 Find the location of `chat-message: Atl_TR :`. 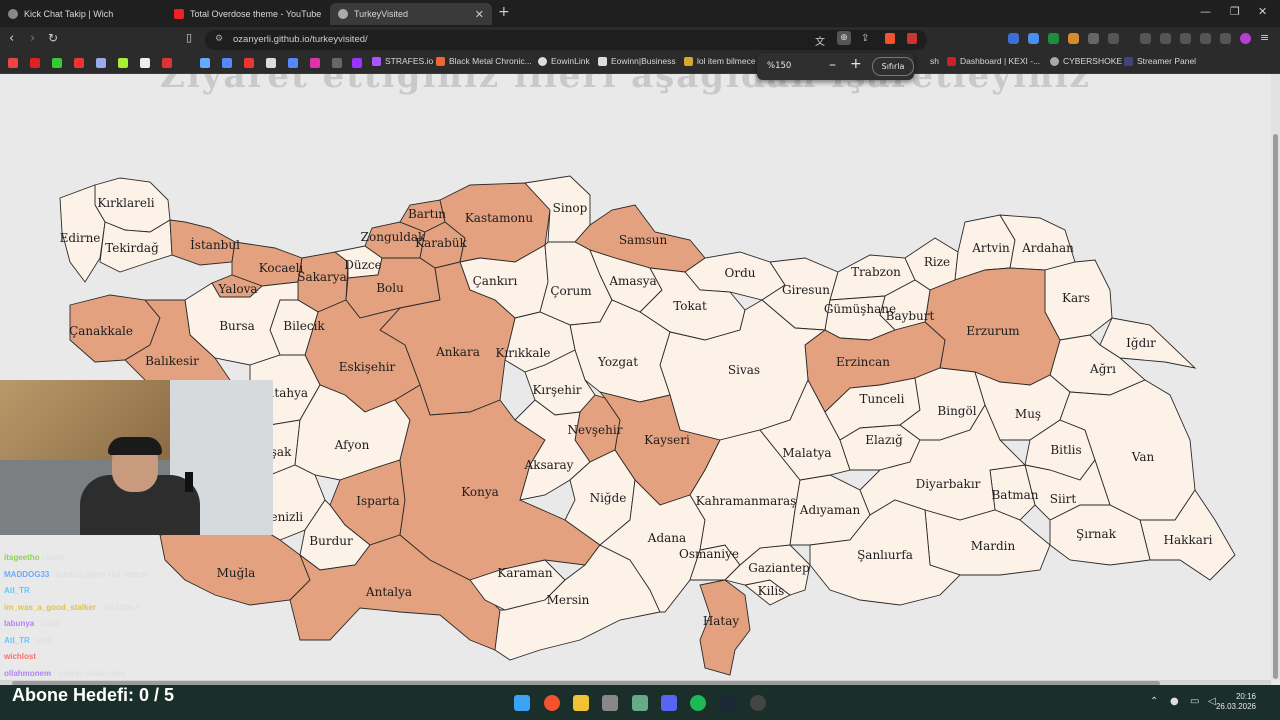

chat-message: Atl_TR : is located at coordinates (19, 590).